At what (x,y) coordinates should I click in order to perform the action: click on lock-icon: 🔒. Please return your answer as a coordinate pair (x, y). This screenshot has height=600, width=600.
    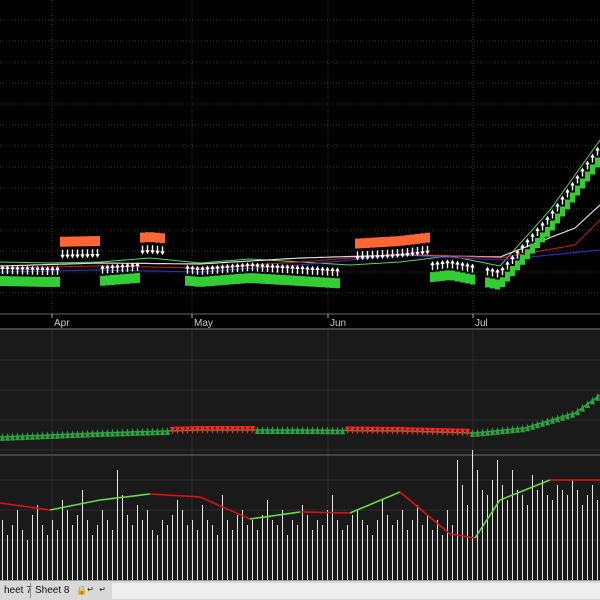
    Looking at the image, I should click on (81, 590).